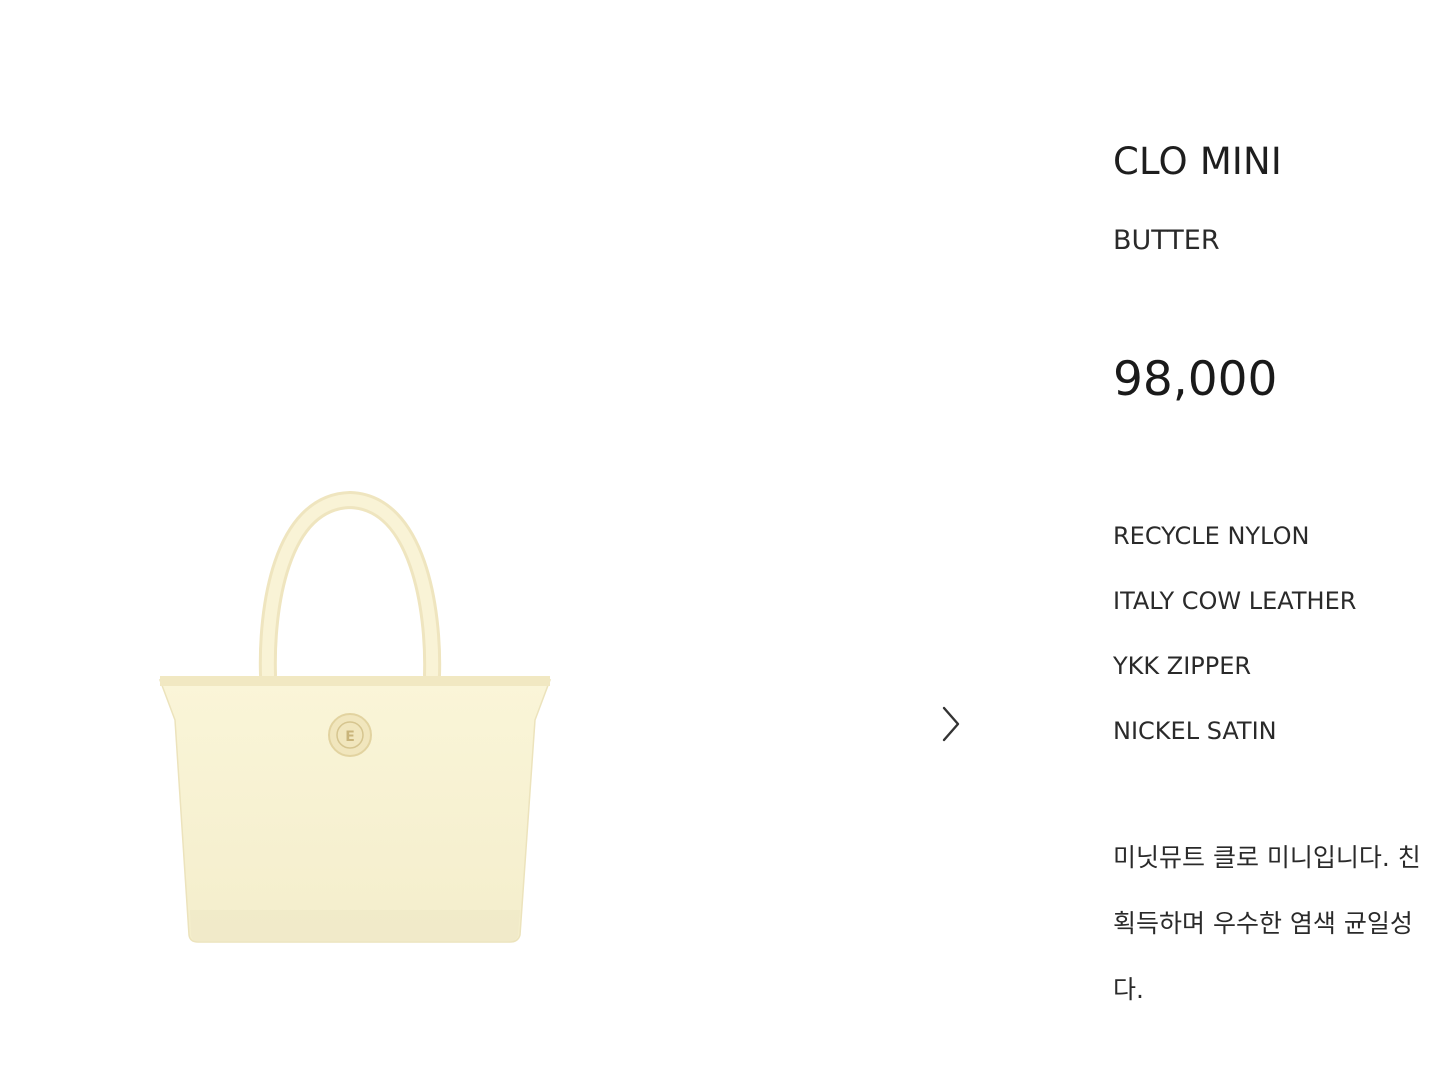  What do you see at coordinates (355, 716) in the screenshot?
I see `tote-bag-image: E` at bounding box center [355, 716].